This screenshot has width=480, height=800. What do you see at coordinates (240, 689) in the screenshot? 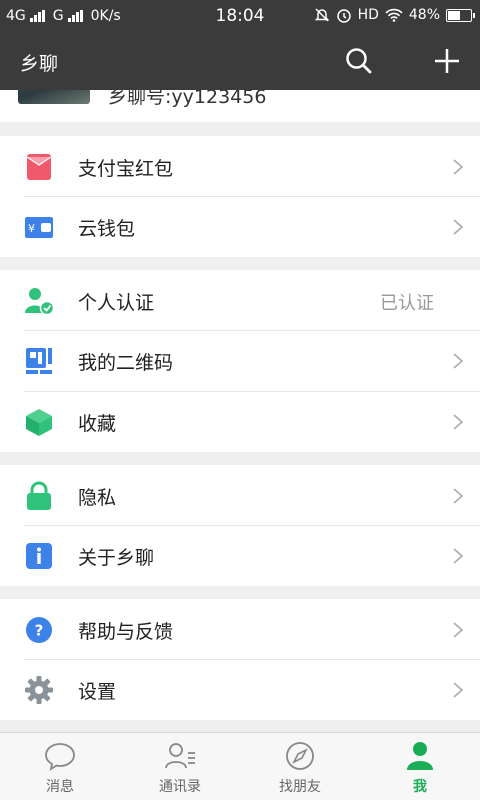
I see `menu-item-settings: 设置` at bounding box center [240, 689].